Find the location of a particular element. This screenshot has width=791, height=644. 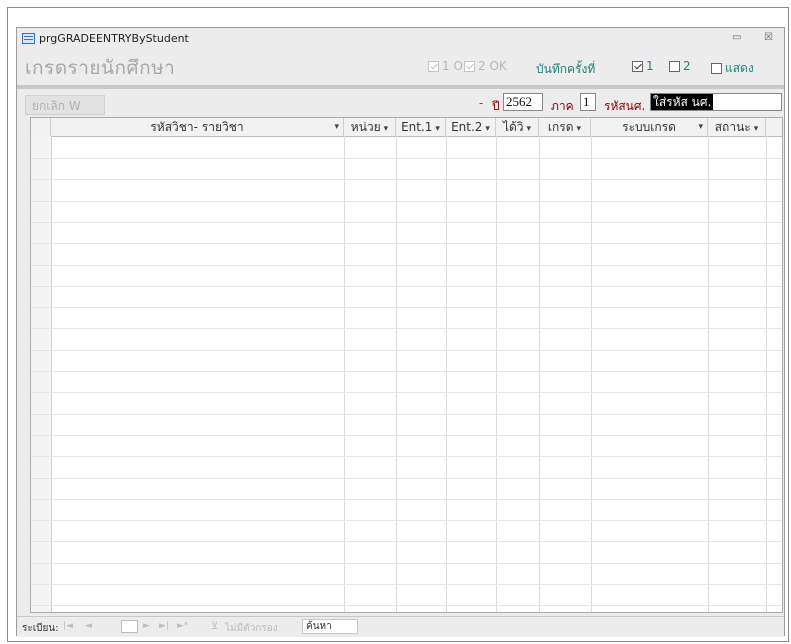

cancel-w-button: ยกเลิก W is located at coordinates (65, 105).